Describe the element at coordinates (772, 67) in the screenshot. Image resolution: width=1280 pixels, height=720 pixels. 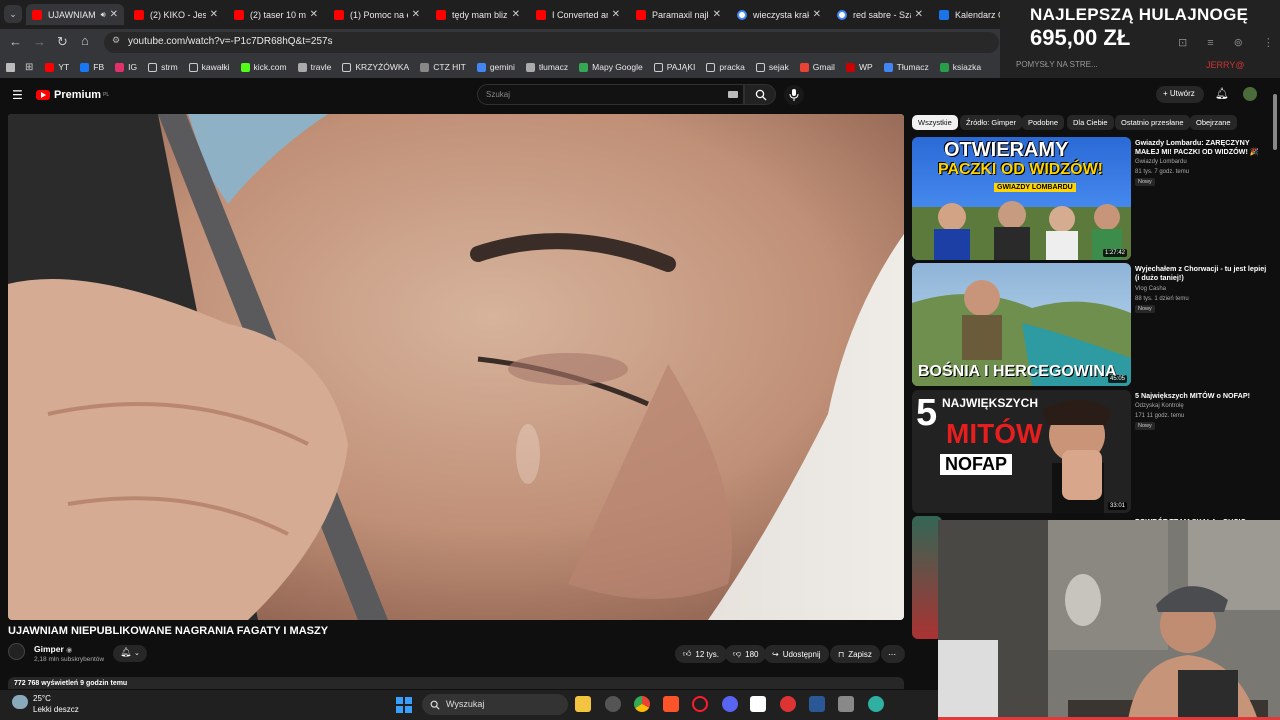
I see `bookmark-item: sejak` at that location.